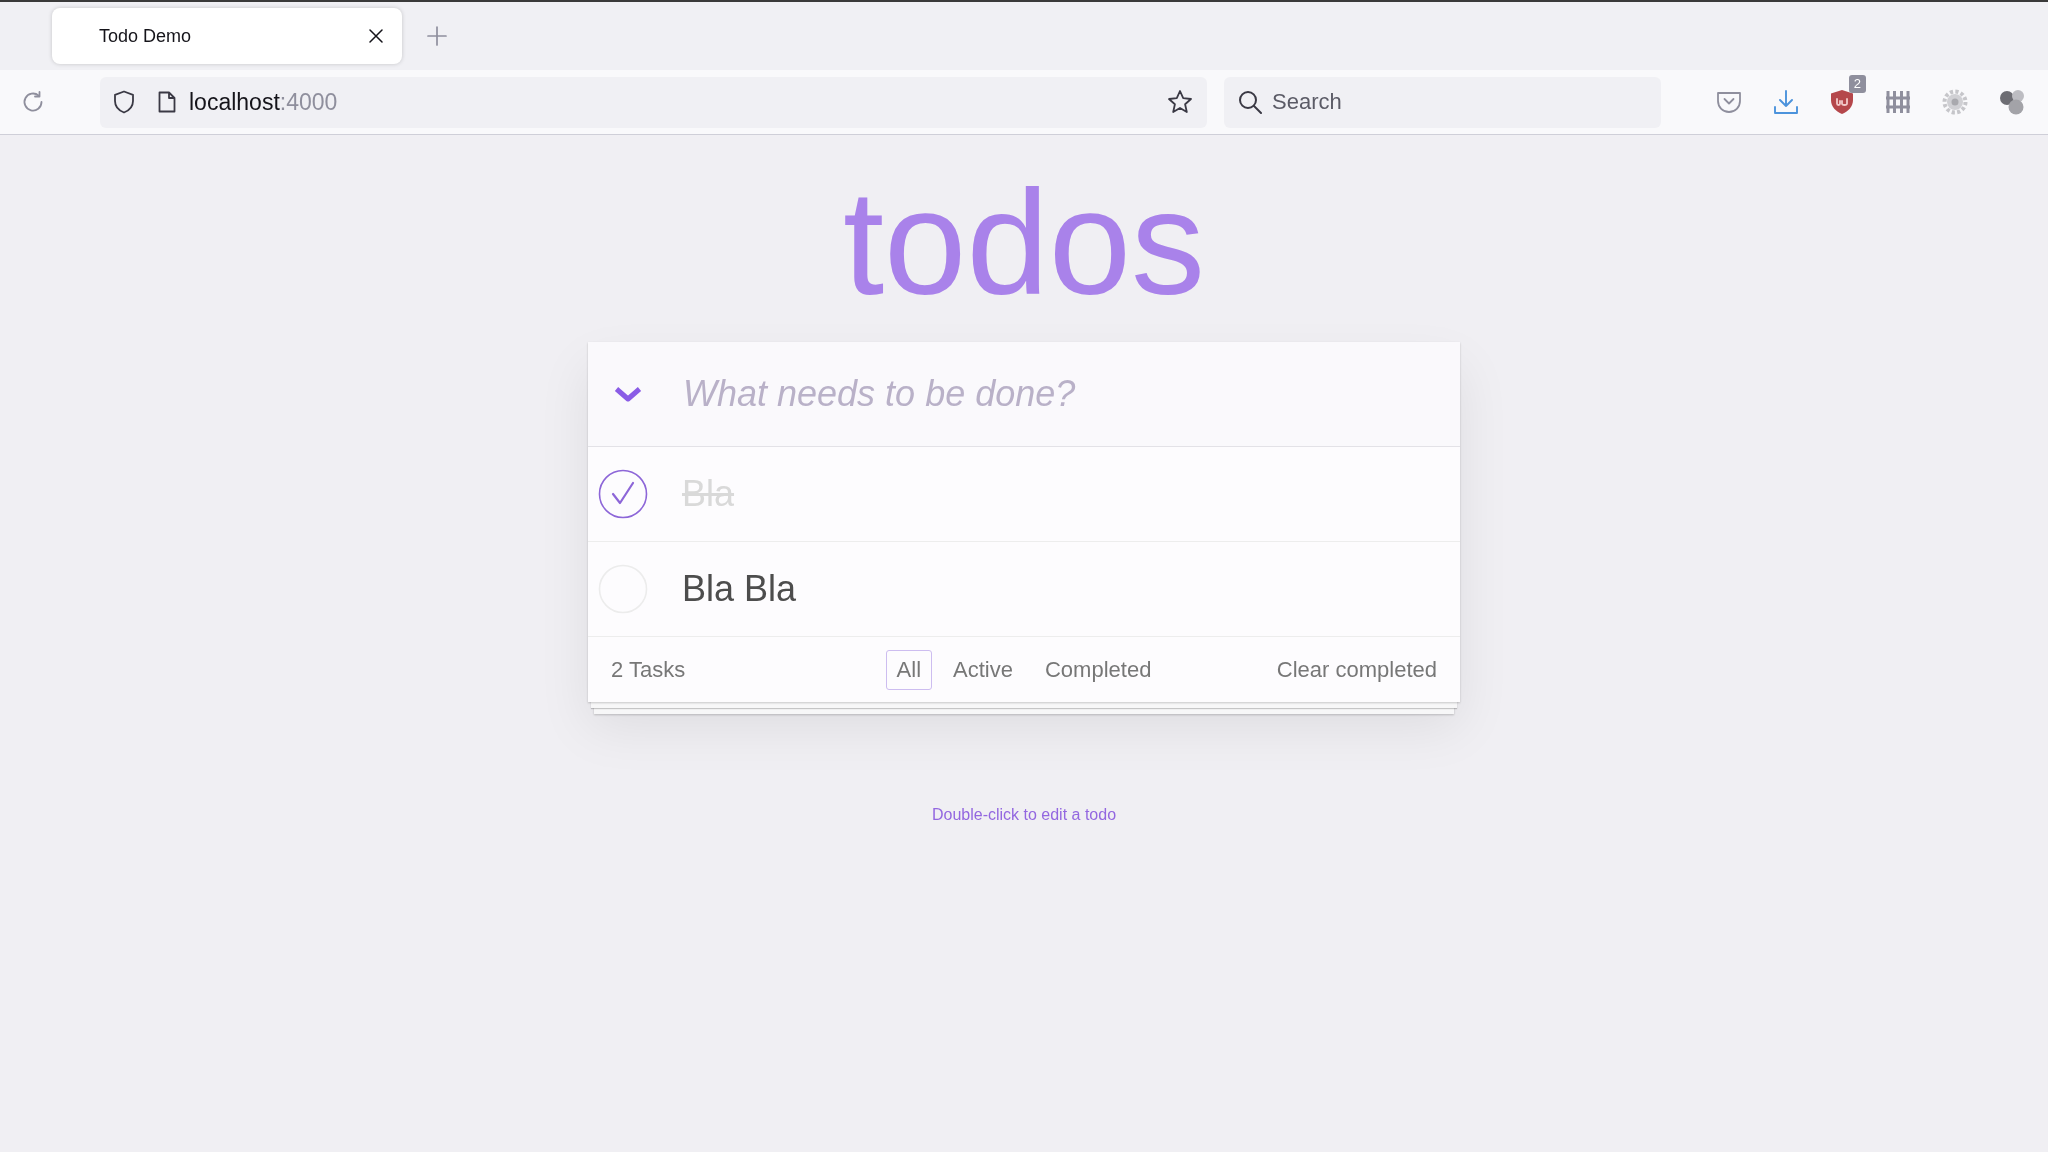 This screenshot has height=1152, width=2048. What do you see at coordinates (1898, 102) in the screenshot?
I see `fence-icon` at bounding box center [1898, 102].